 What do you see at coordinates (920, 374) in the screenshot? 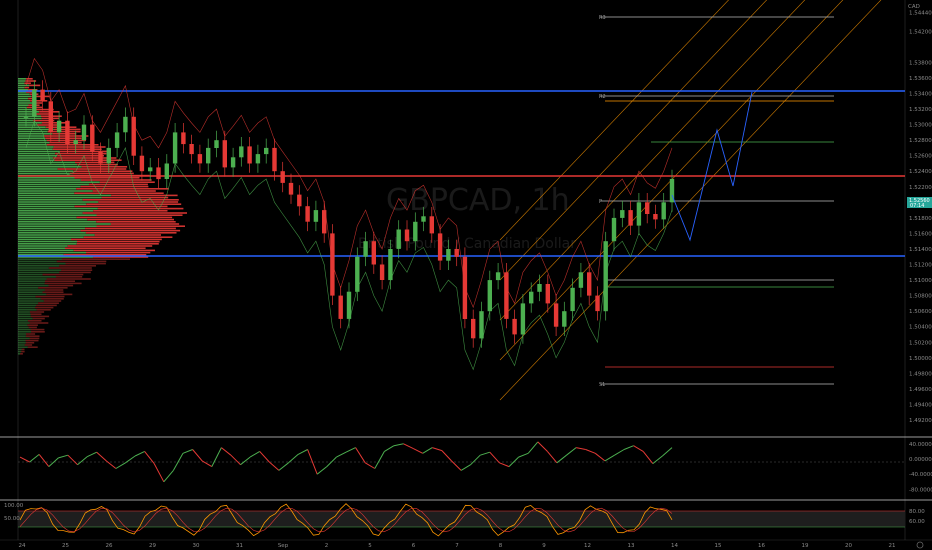
I see `price-tick-label: 1.49800` at bounding box center [920, 374].